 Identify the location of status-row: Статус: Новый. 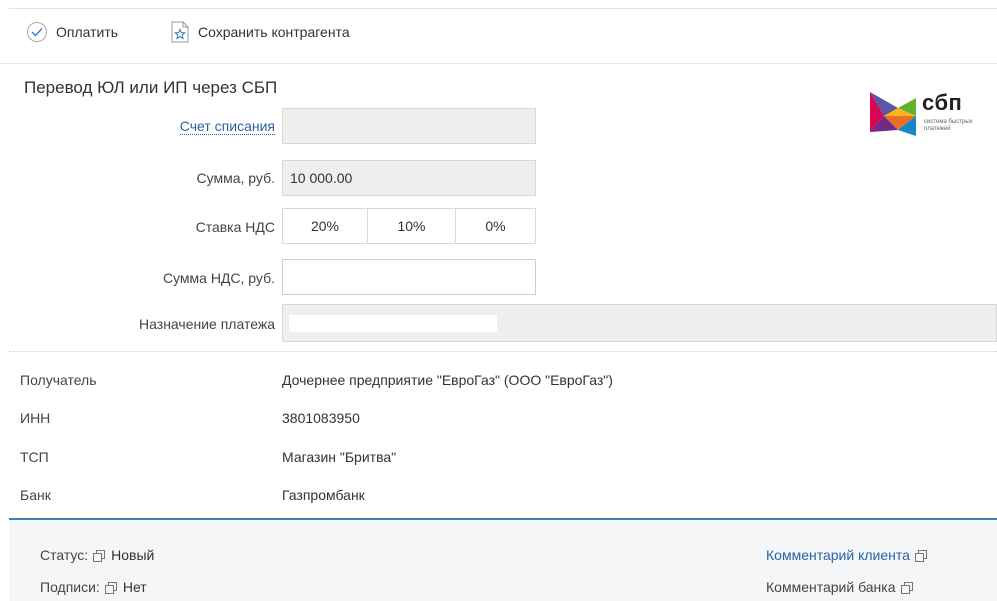
(97, 555).